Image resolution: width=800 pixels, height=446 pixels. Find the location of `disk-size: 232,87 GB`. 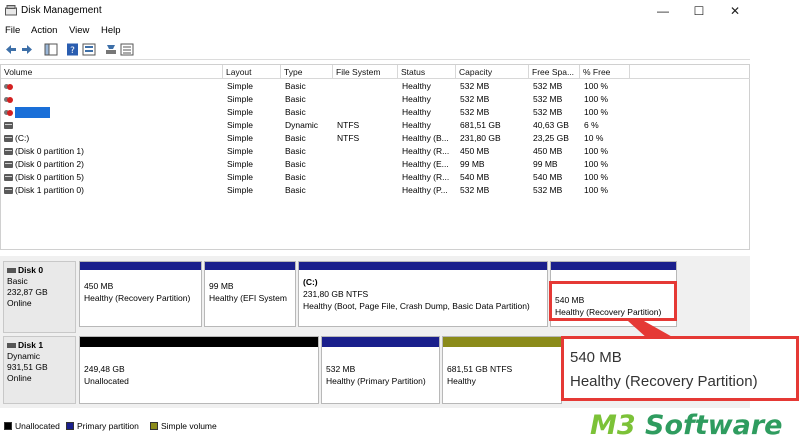

disk-size: 232,87 GB is located at coordinates (27, 292).